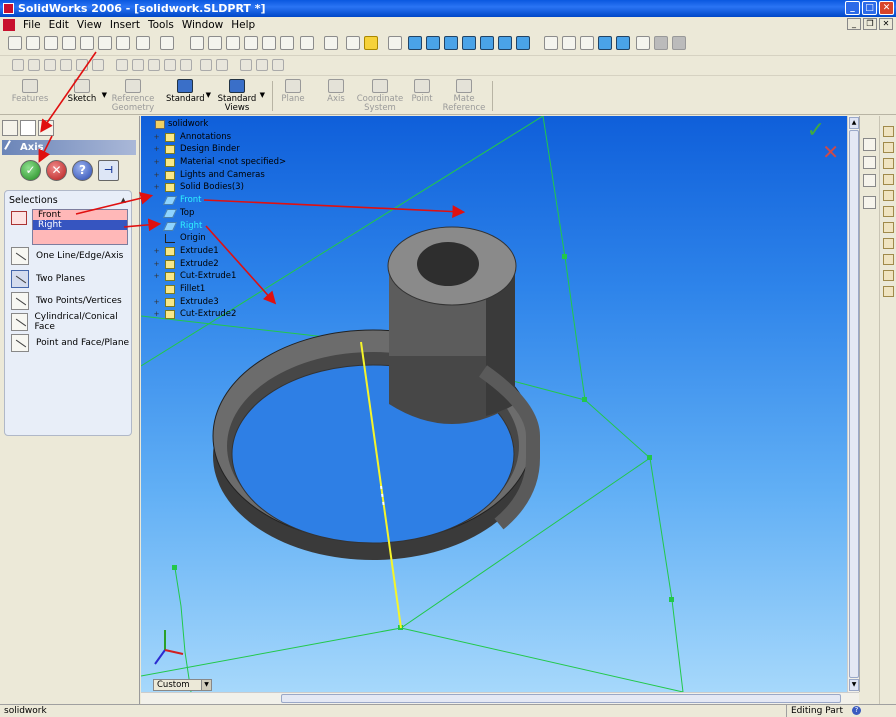 The width and height of the screenshot is (896, 717). Describe the element at coordinates (870, 24) in the screenshot. I see `doc-restore-button: ❐` at that location.